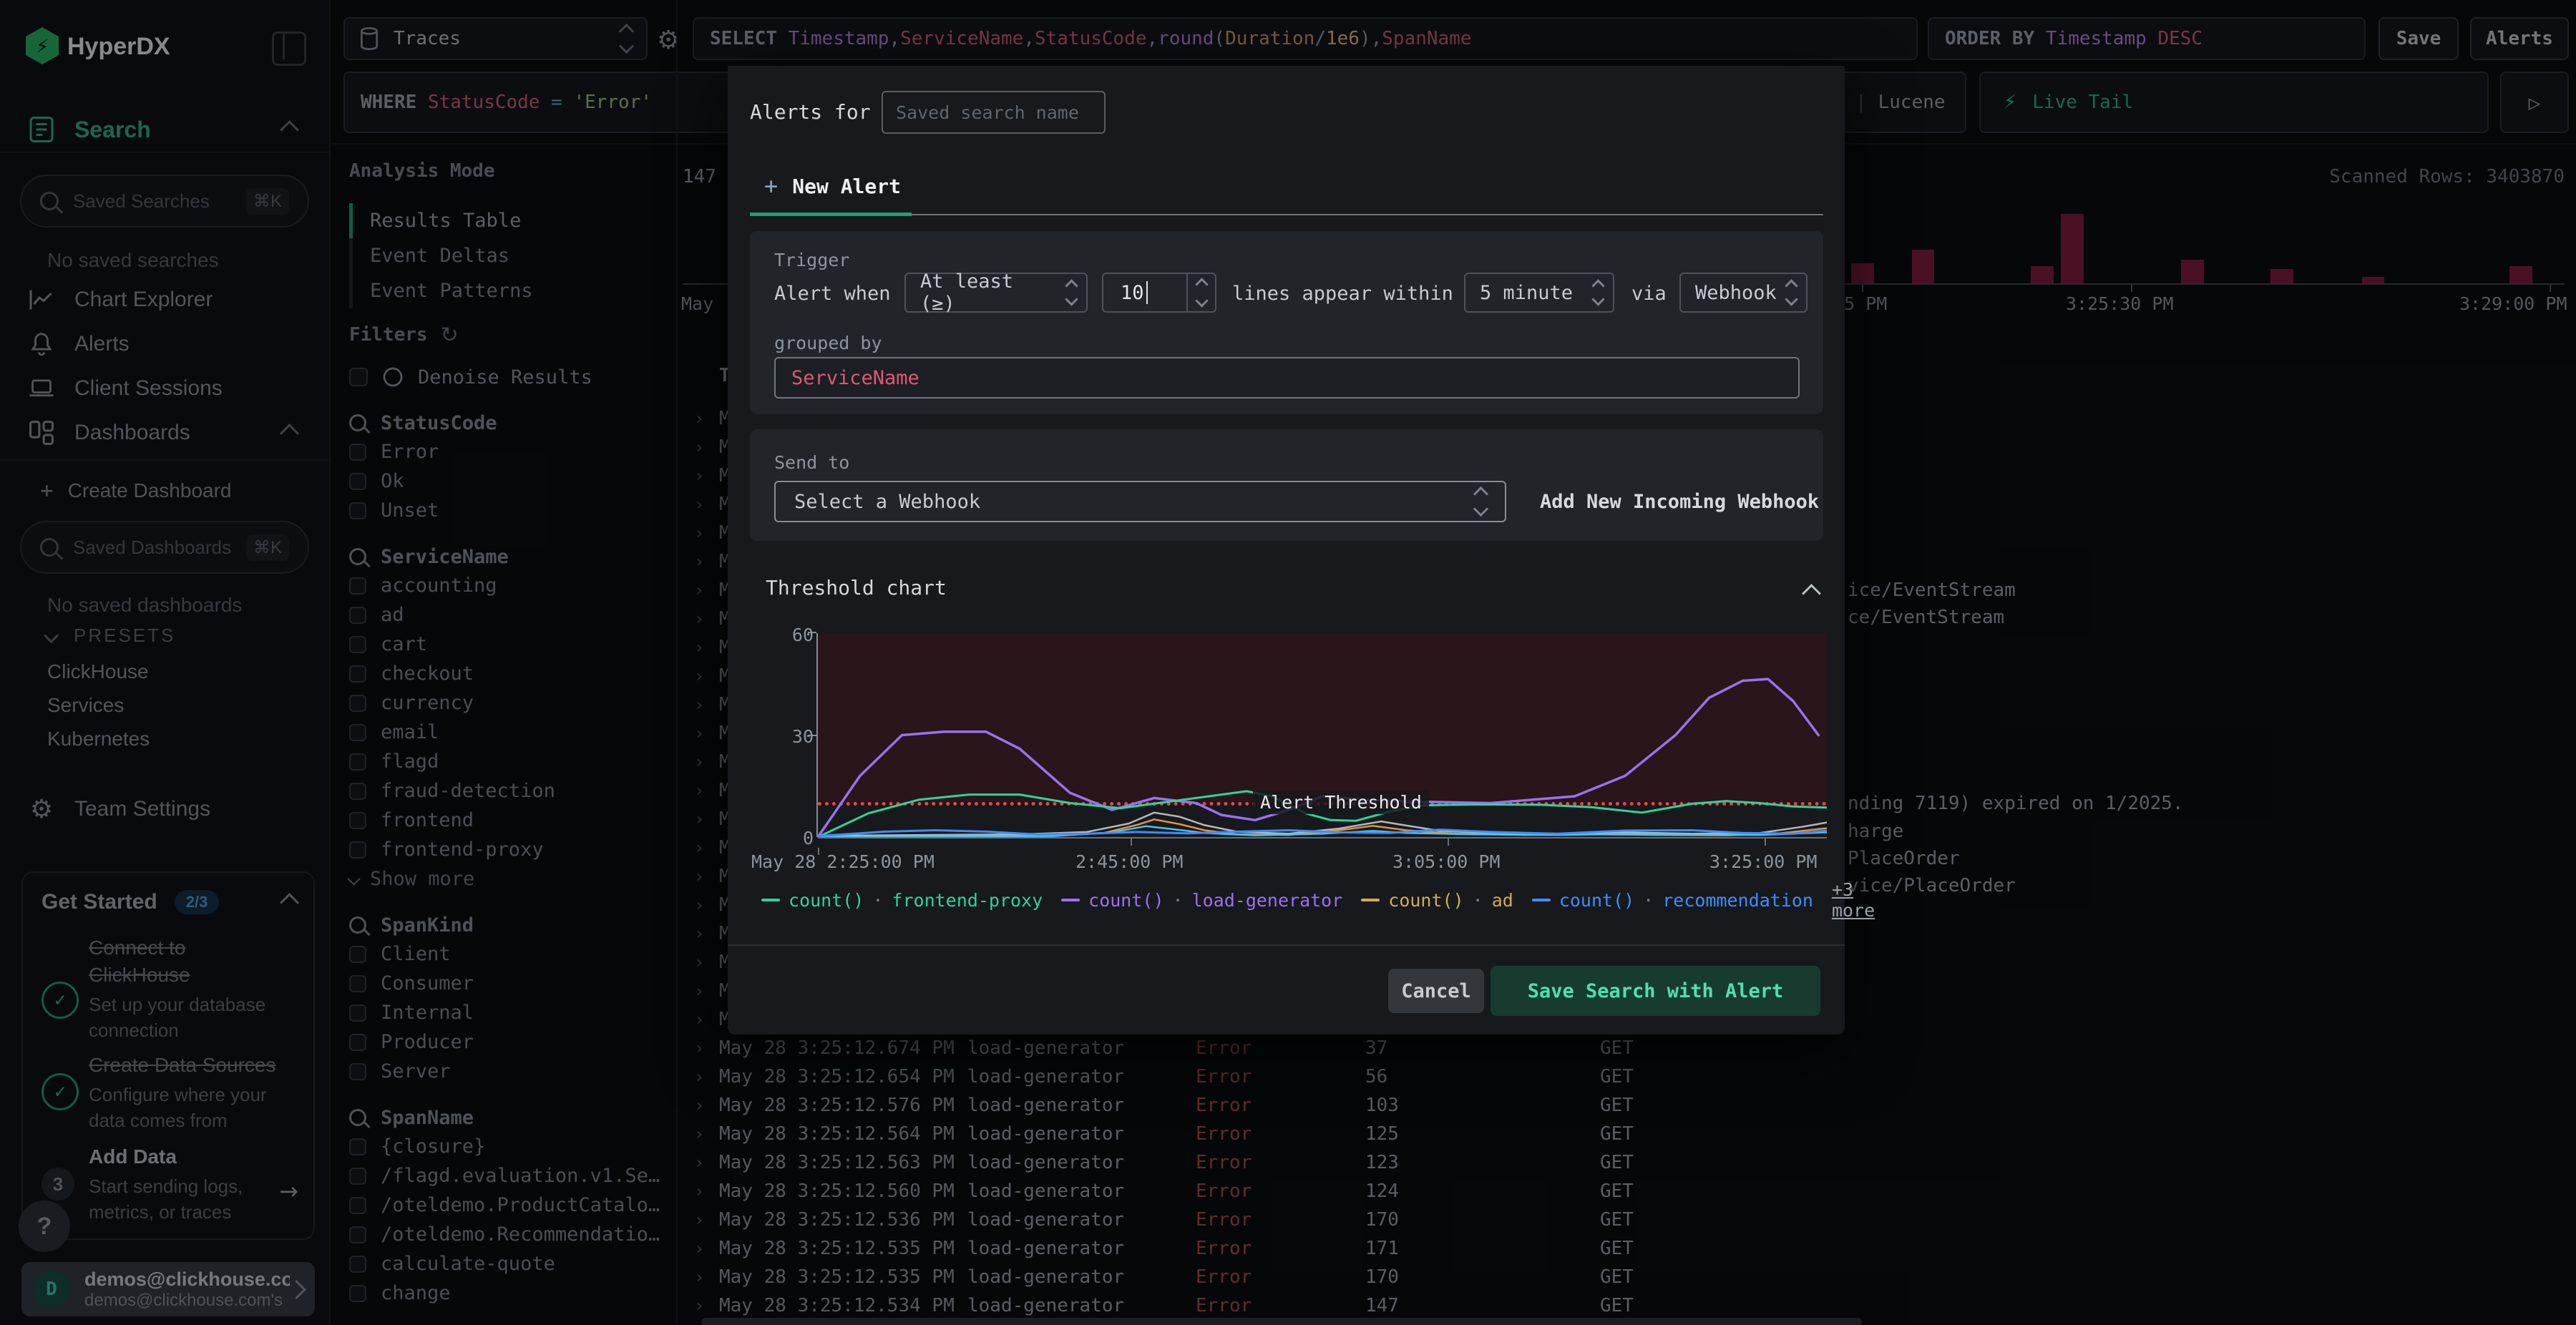 Image resolution: width=2576 pixels, height=1325 pixels. What do you see at coordinates (1200, 292) in the screenshot?
I see `number-stepper` at bounding box center [1200, 292].